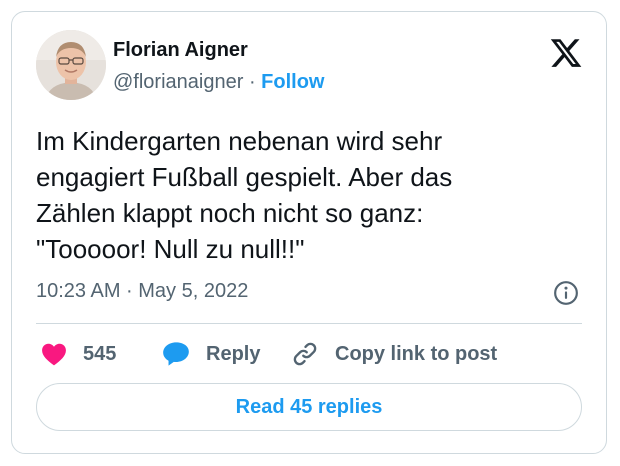 The height and width of the screenshot is (466, 620). Describe the element at coordinates (180, 50) in the screenshot. I see `author-name: Florian Aigner` at that location.